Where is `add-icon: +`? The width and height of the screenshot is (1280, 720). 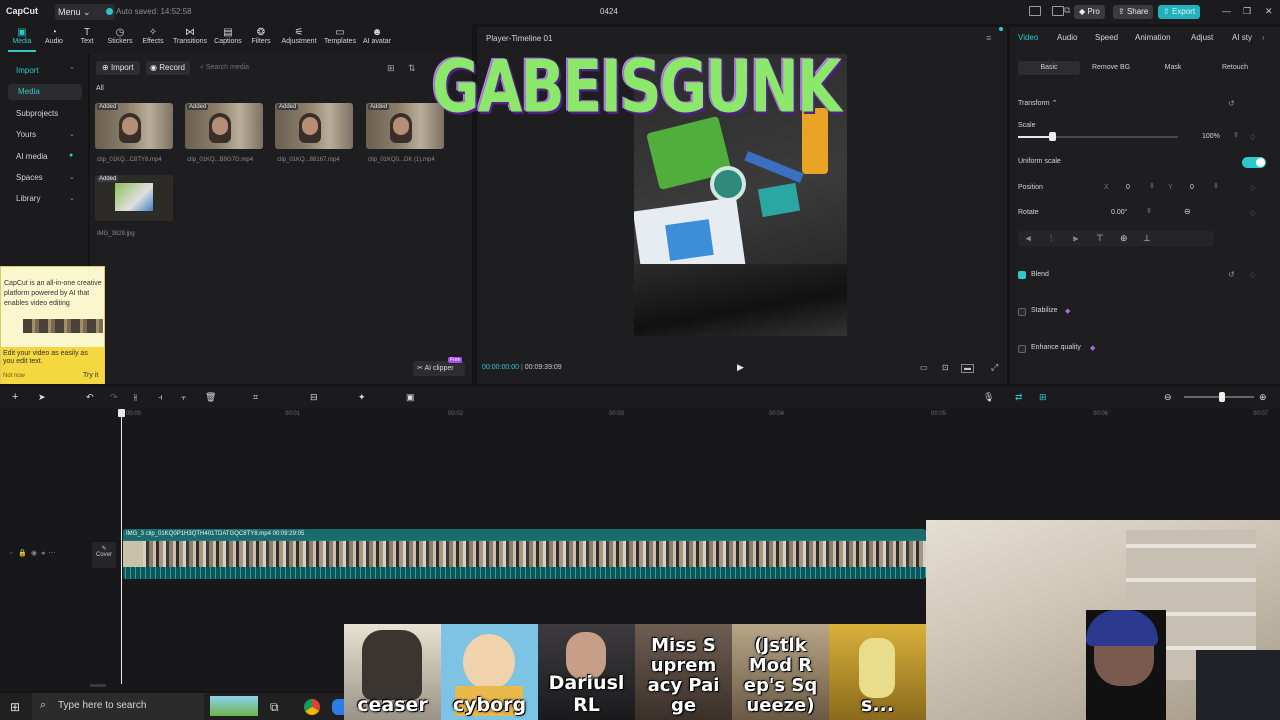
add-icon: + is located at coordinates (15, 397).